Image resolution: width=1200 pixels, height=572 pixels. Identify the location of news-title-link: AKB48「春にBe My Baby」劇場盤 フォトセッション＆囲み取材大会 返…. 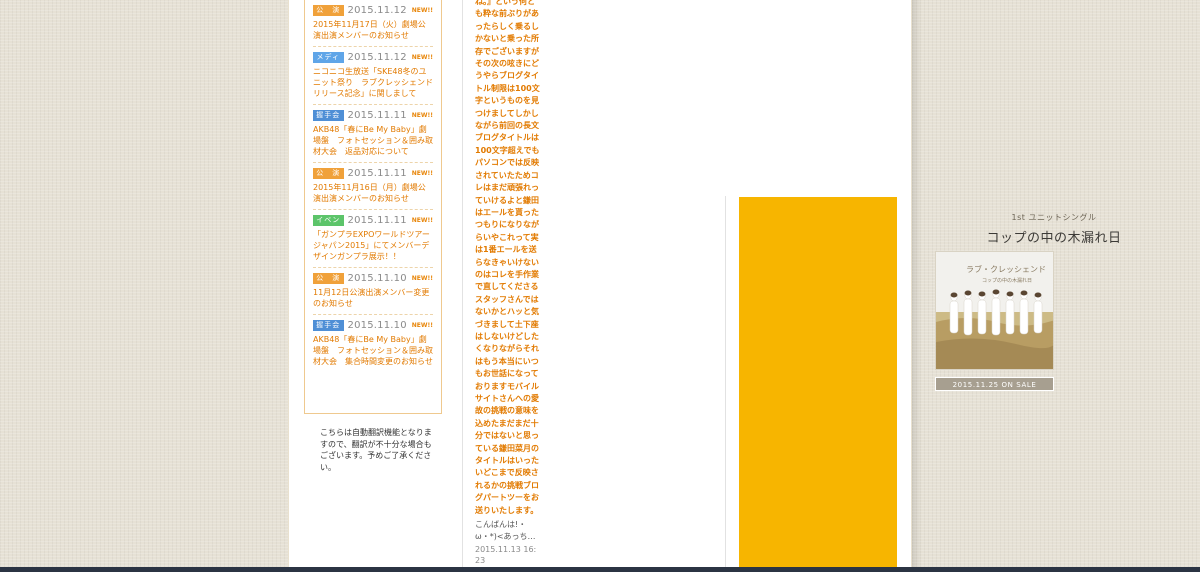
(373, 140).